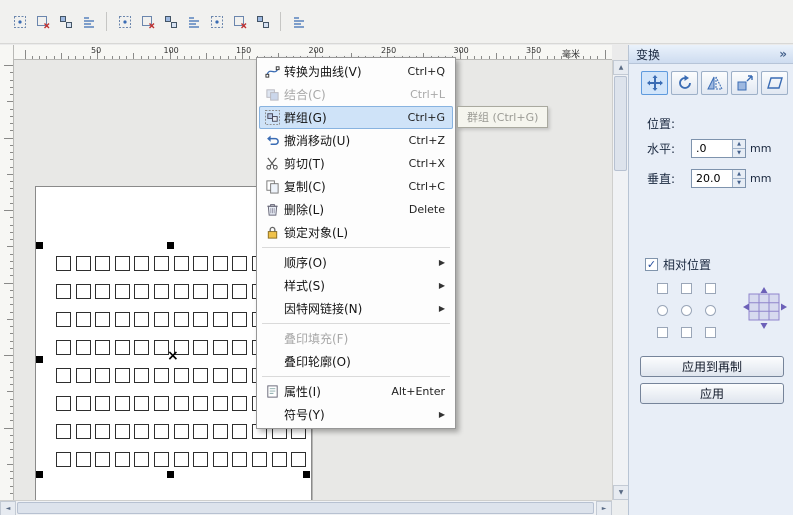  I want to click on apply-button: 应用, so click(712, 393).